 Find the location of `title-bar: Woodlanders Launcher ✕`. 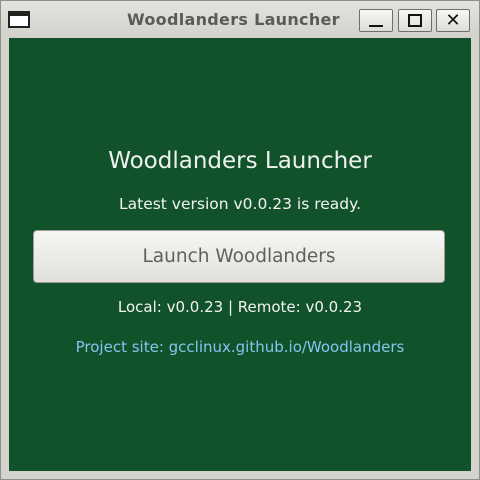

title-bar: Woodlanders Launcher ✕ is located at coordinates (240, 19).